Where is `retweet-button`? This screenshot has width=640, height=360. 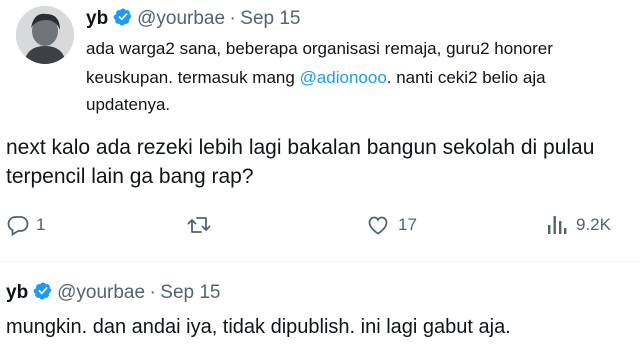 retweet-button is located at coordinates (199, 225).